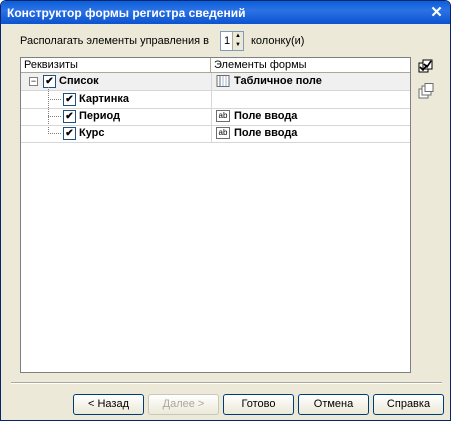 This screenshot has width=451, height=421. Describe the element at coordinates (126, 13) in the screenshot. I see `window-title: Конструктор формы регистра сведений` at that location.